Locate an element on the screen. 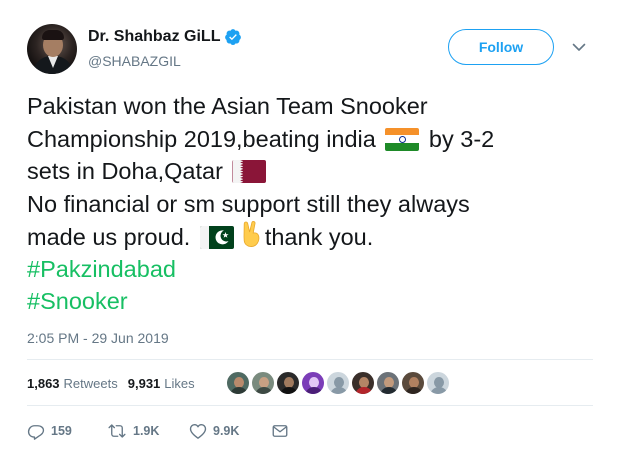 This screenshot has width=620, height=460. user-handle: @SHABAZGIL is located at coordinates (134, 61).